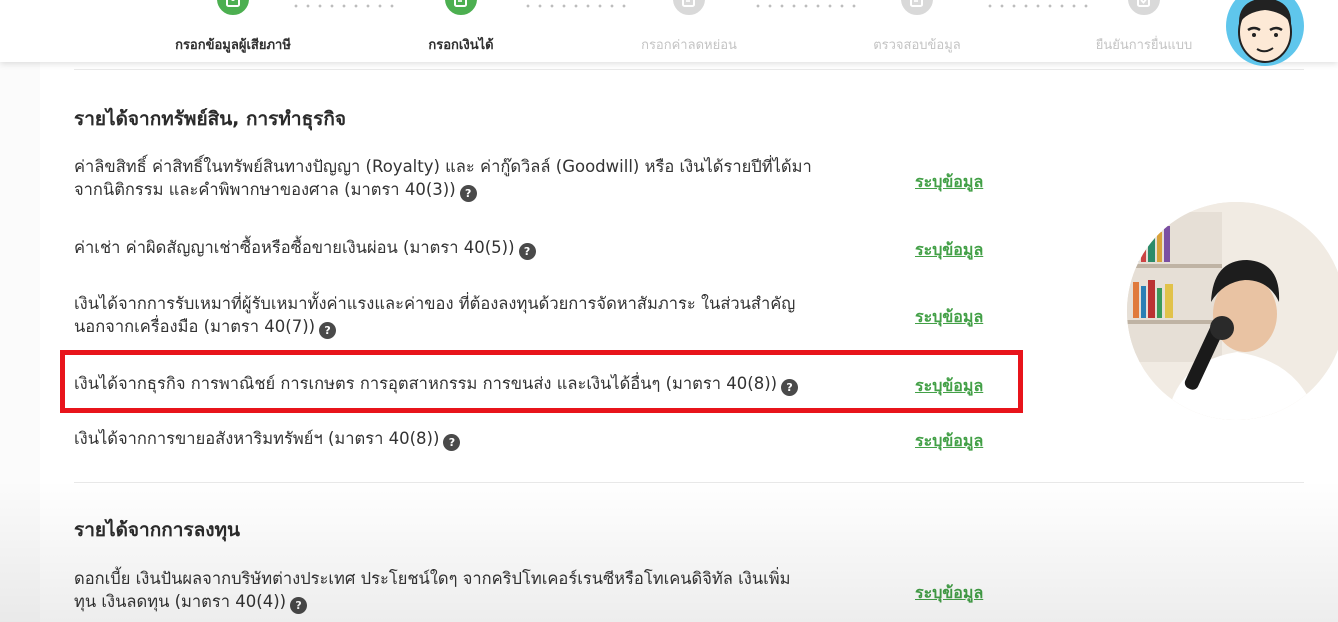 Image resolution: width=1338 pixels, height=622 pixels. Describe the element at coordinates (233, 9) in the screenshot. I see `person-card-icon` at that location.